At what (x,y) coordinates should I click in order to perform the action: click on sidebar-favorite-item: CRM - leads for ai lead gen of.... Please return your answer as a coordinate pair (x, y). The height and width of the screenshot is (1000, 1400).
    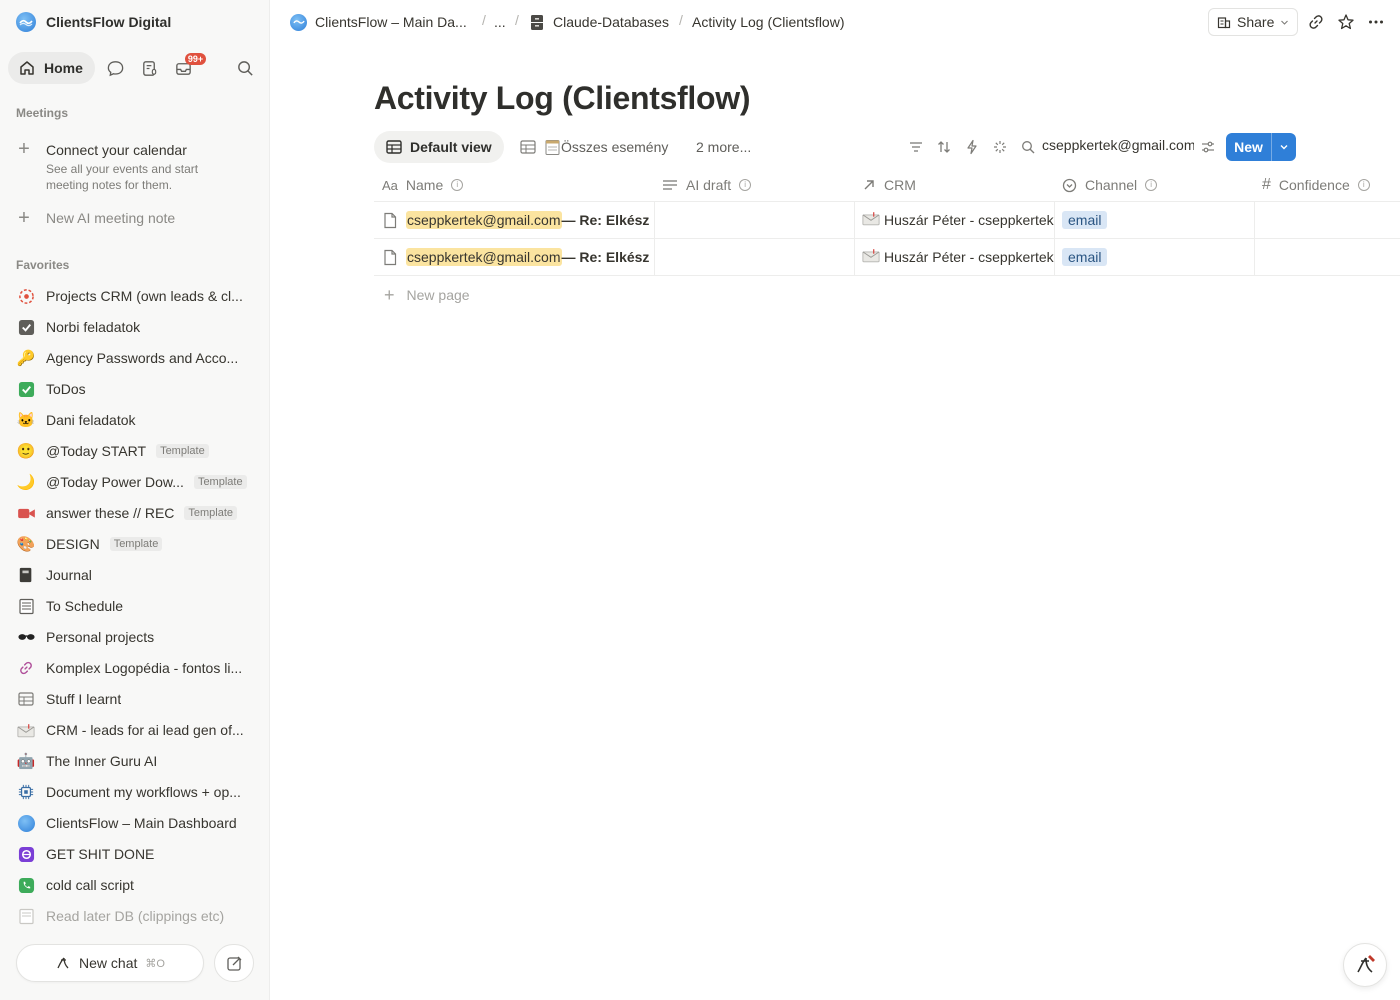
    Looking at the image, I should click on (138, 730).